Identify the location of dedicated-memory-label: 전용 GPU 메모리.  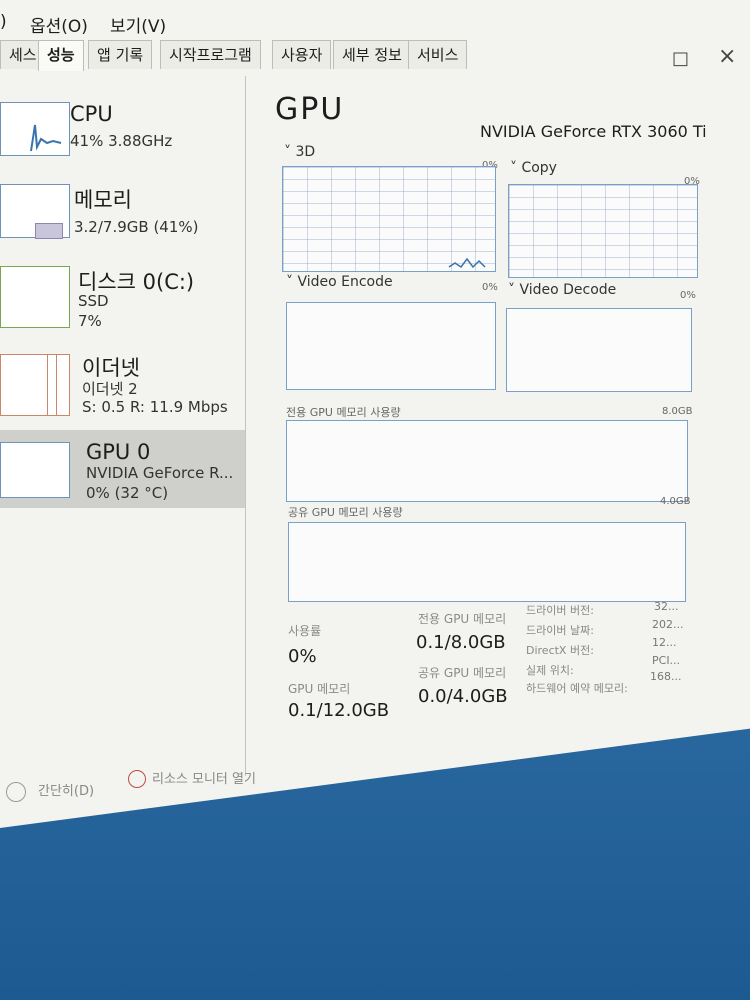
(462, 619).